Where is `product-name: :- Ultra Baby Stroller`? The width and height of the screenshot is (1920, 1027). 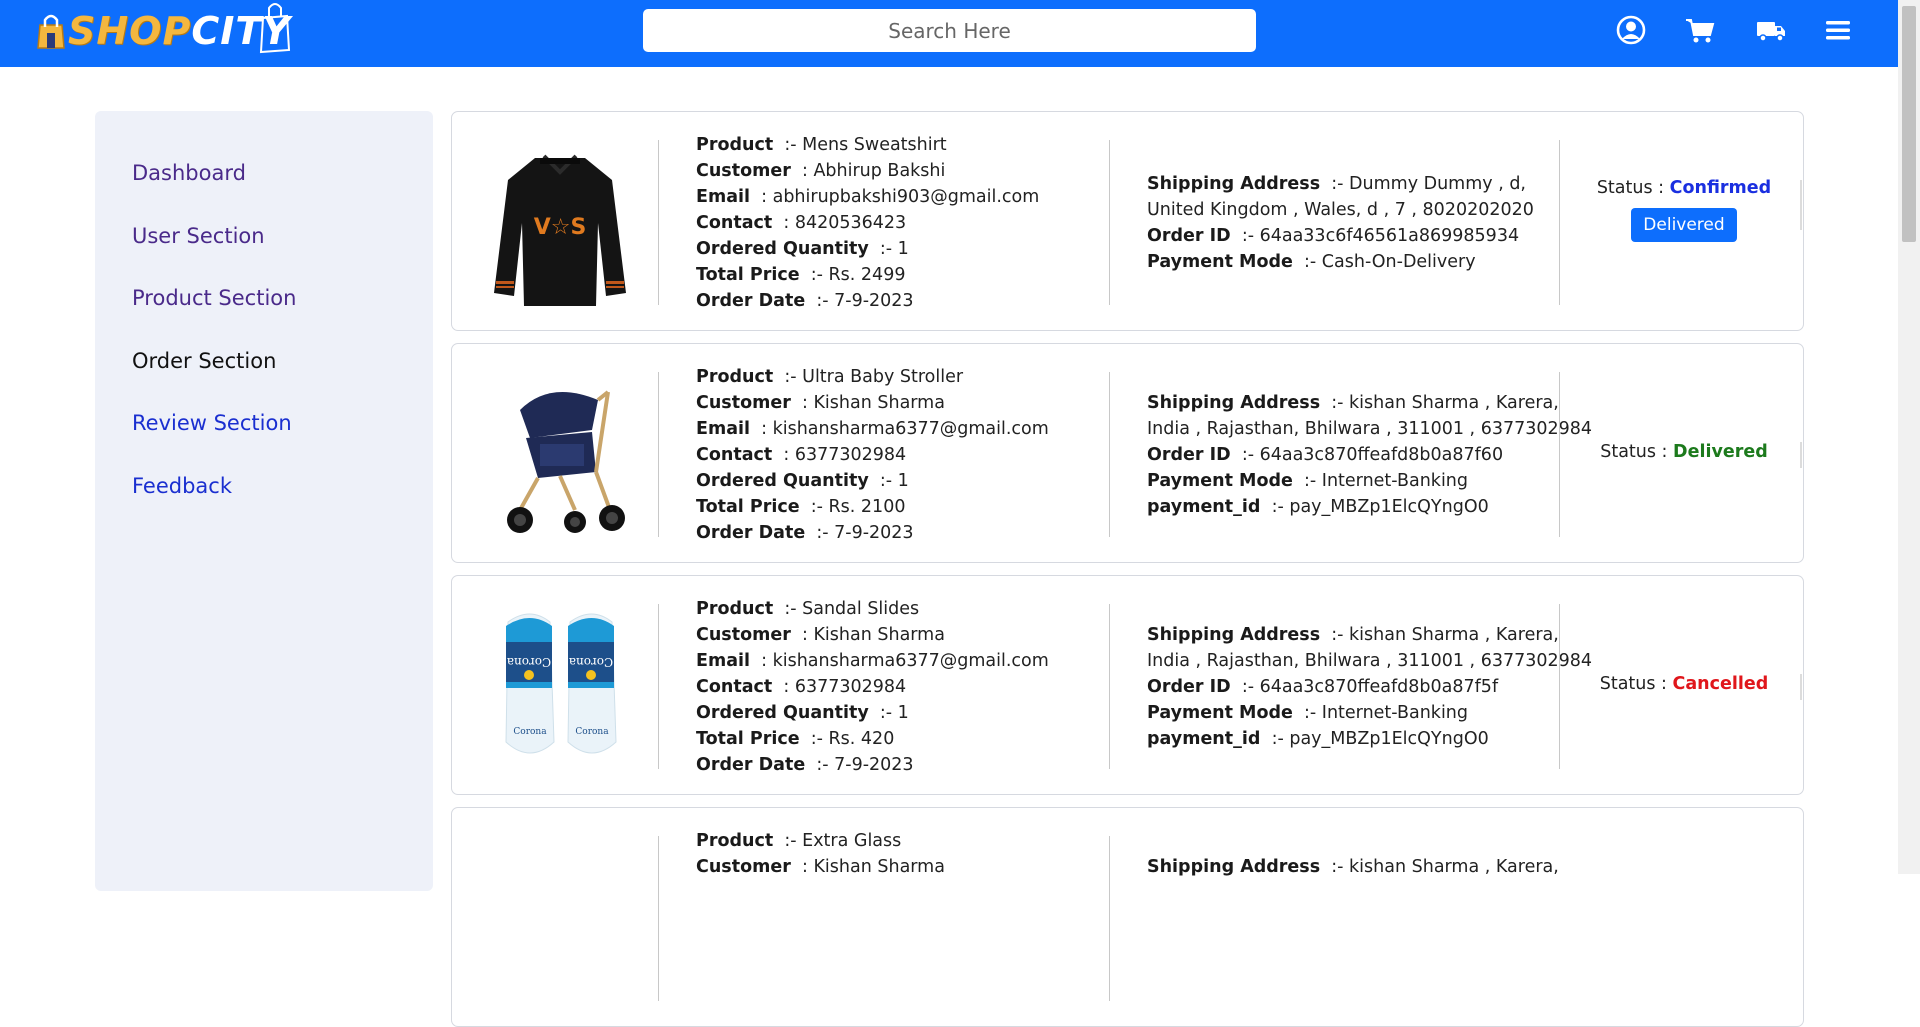
product-name: :- Ultra Baby Stroller is located at coordinates (874, 377).